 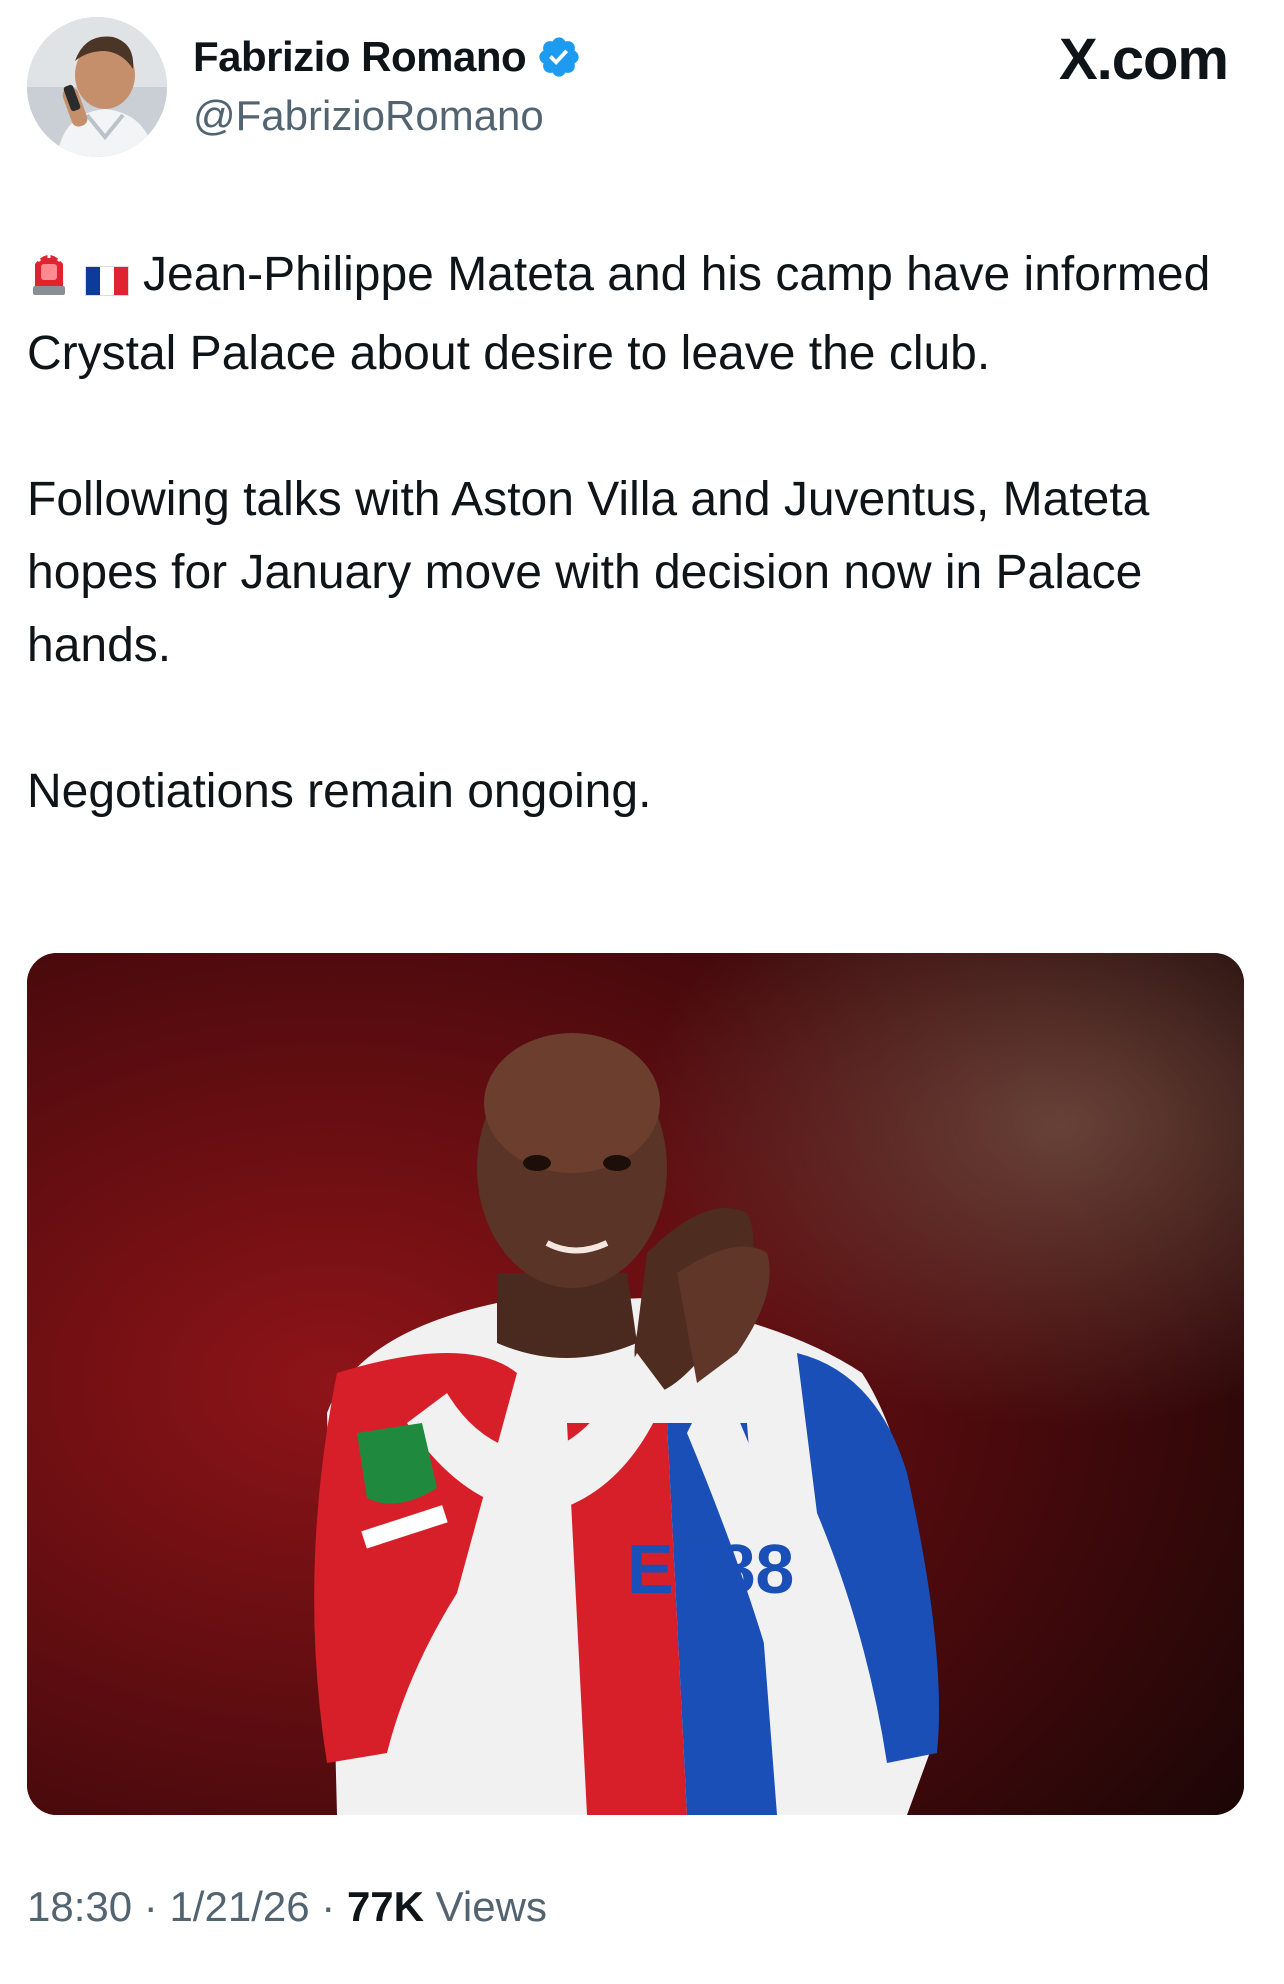 What do you see at coordinates (642, 85) in the screenshot?
I see `tweet-header: Fabrizio Romano @FabrizioRomano X.com` at bounding box center [642, 85].